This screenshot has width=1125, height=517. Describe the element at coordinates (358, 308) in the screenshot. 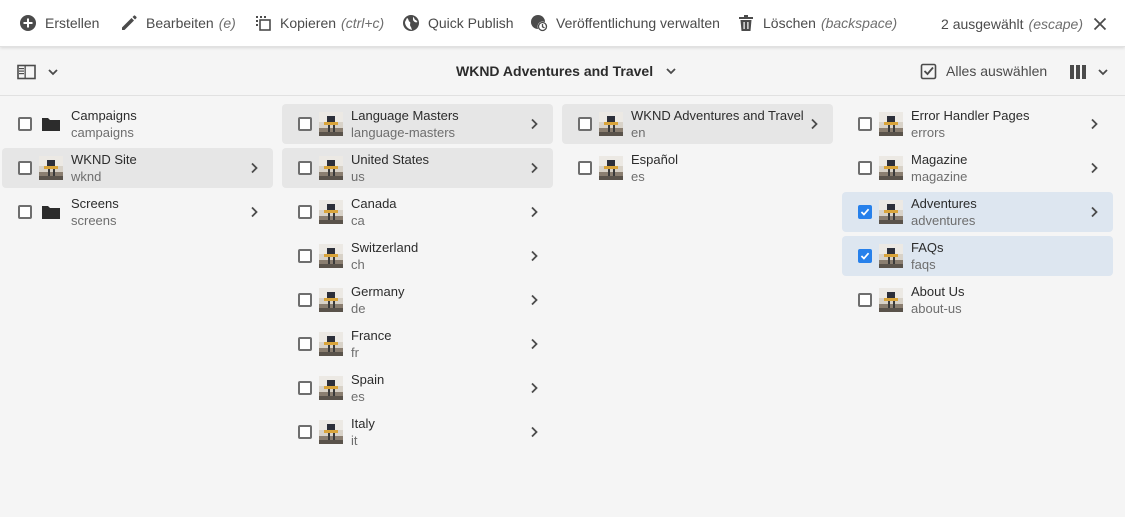

I see `item-name: de` at that location.